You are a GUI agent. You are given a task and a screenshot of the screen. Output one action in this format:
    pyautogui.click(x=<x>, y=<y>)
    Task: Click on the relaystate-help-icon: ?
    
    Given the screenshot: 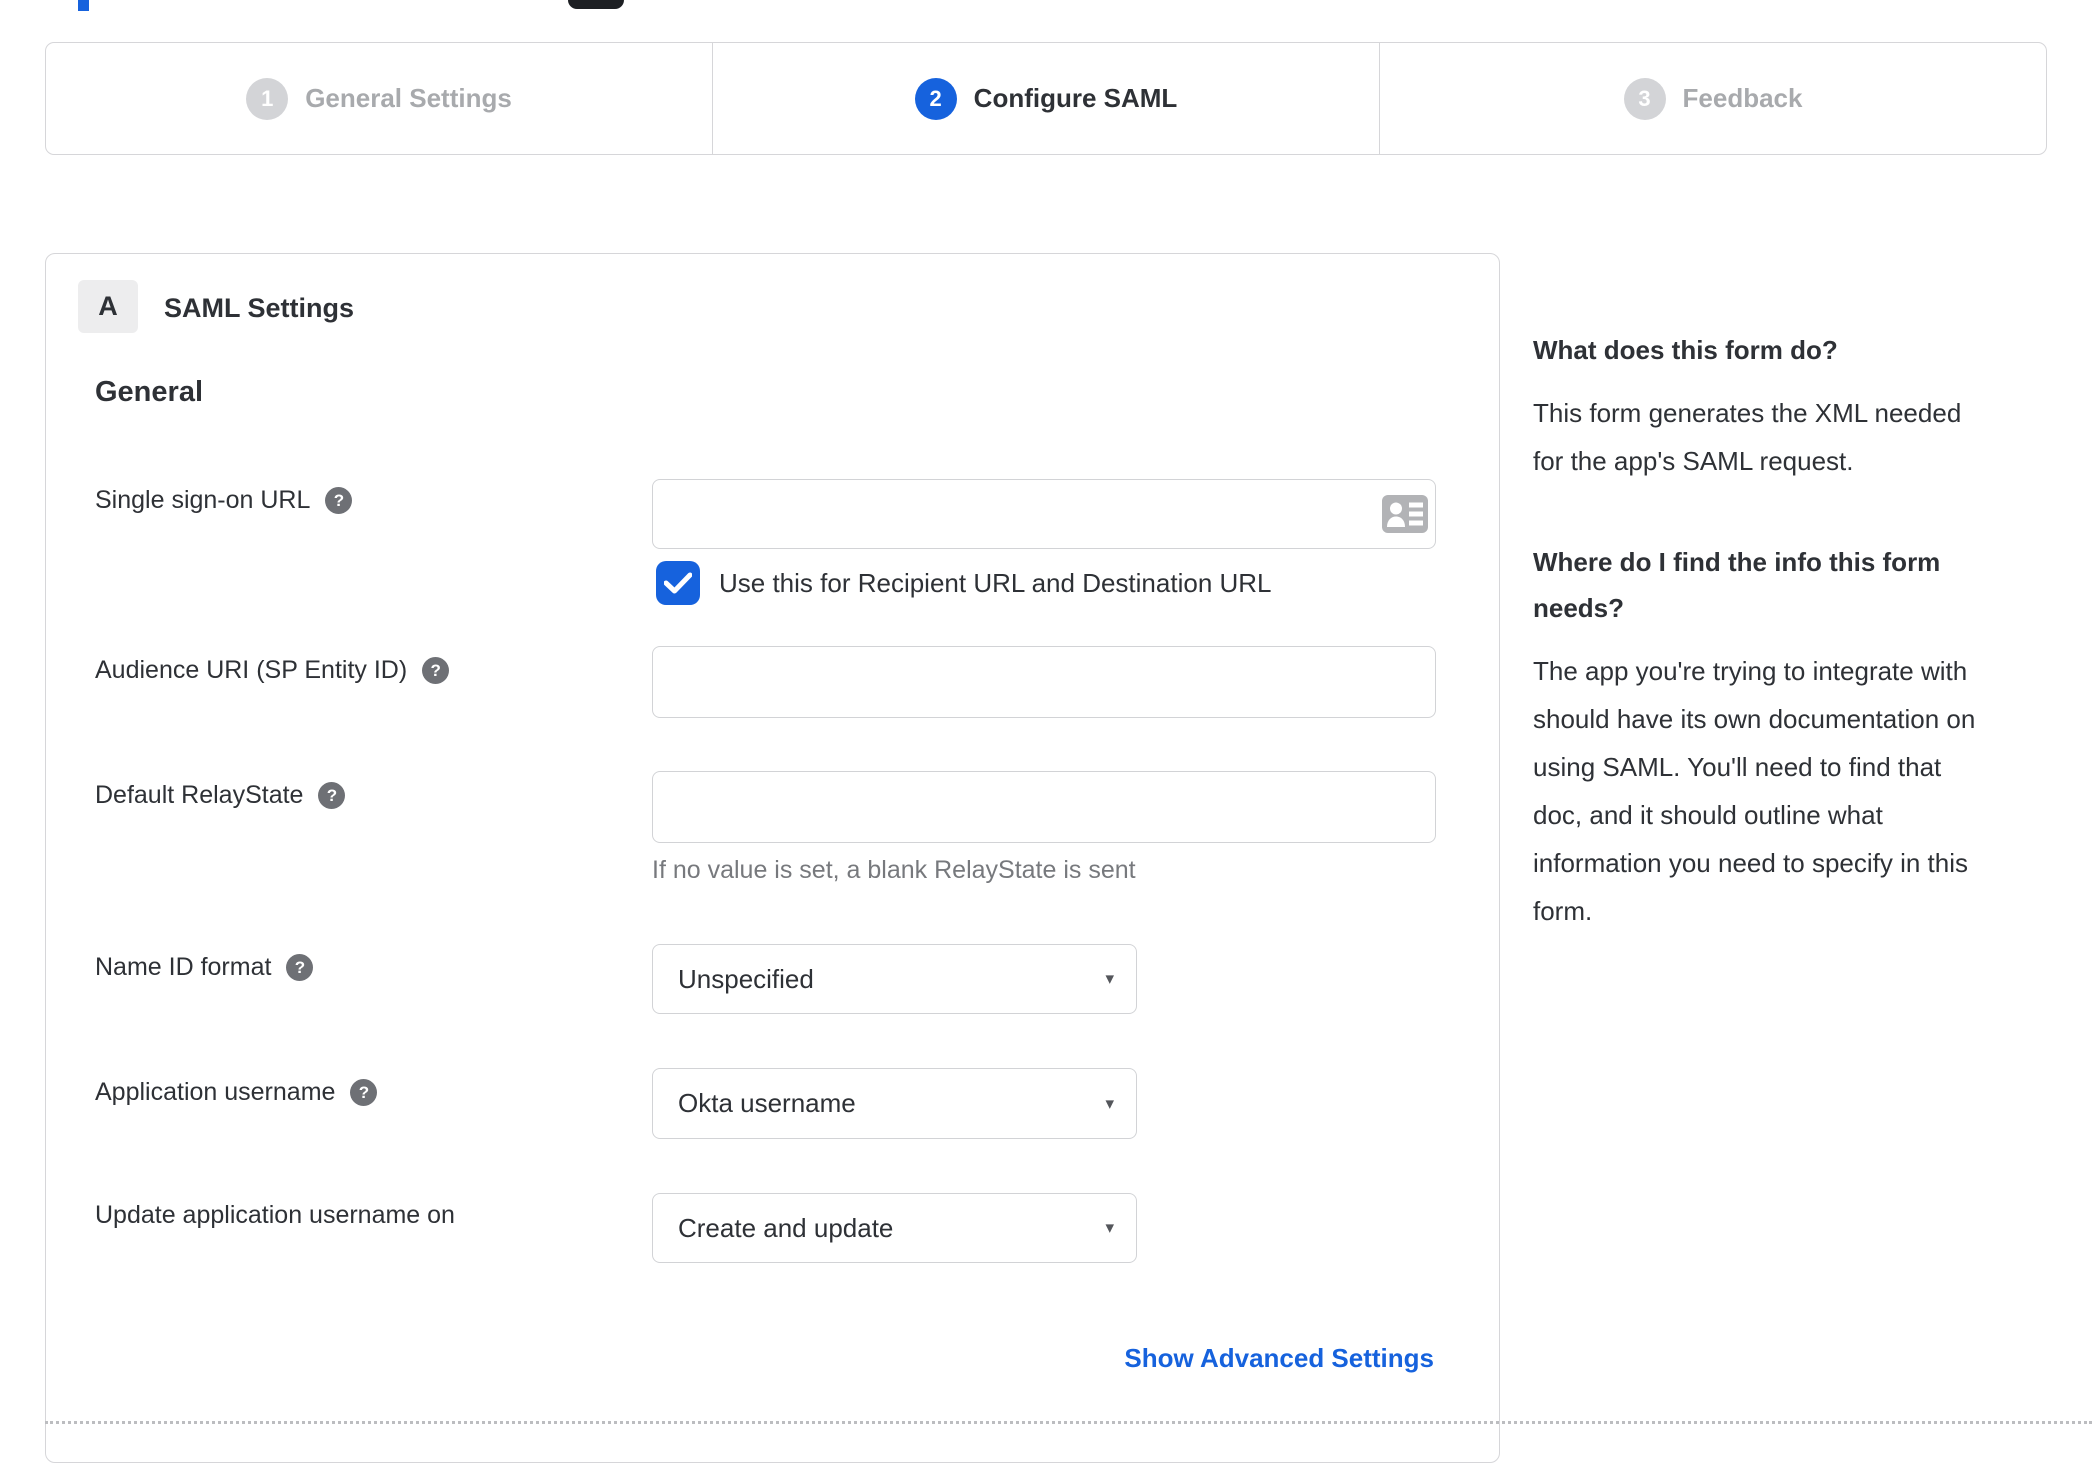 What is the action you would take?
    pyautogui.click(x=332, y=795)
    